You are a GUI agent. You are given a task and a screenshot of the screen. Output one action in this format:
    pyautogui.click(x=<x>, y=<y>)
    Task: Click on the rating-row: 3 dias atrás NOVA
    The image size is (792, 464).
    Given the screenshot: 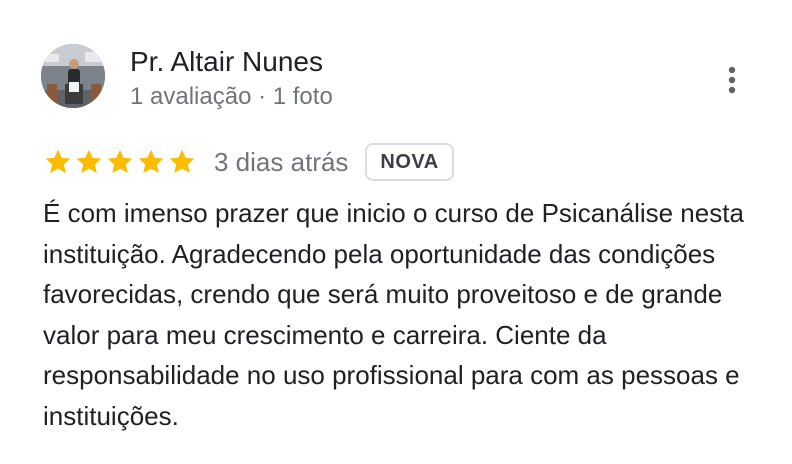 What is the action you would take?
    pyautogui.click(x=248, y=162)
    